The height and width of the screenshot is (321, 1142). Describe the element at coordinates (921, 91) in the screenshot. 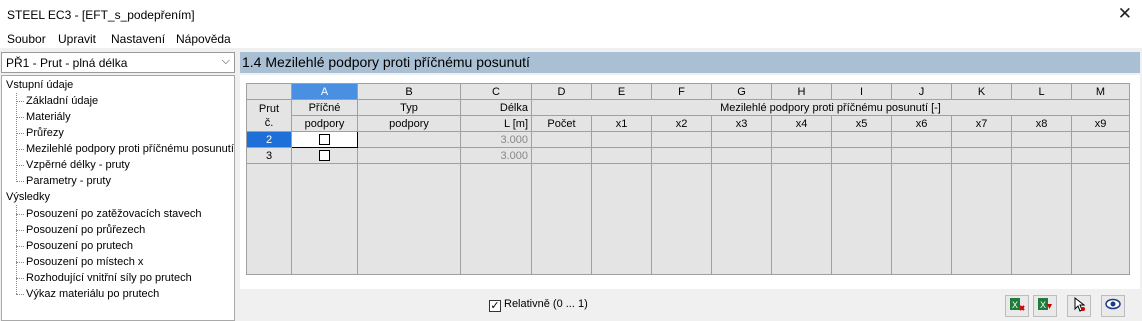

I see `col-letter-j: J` at that location.